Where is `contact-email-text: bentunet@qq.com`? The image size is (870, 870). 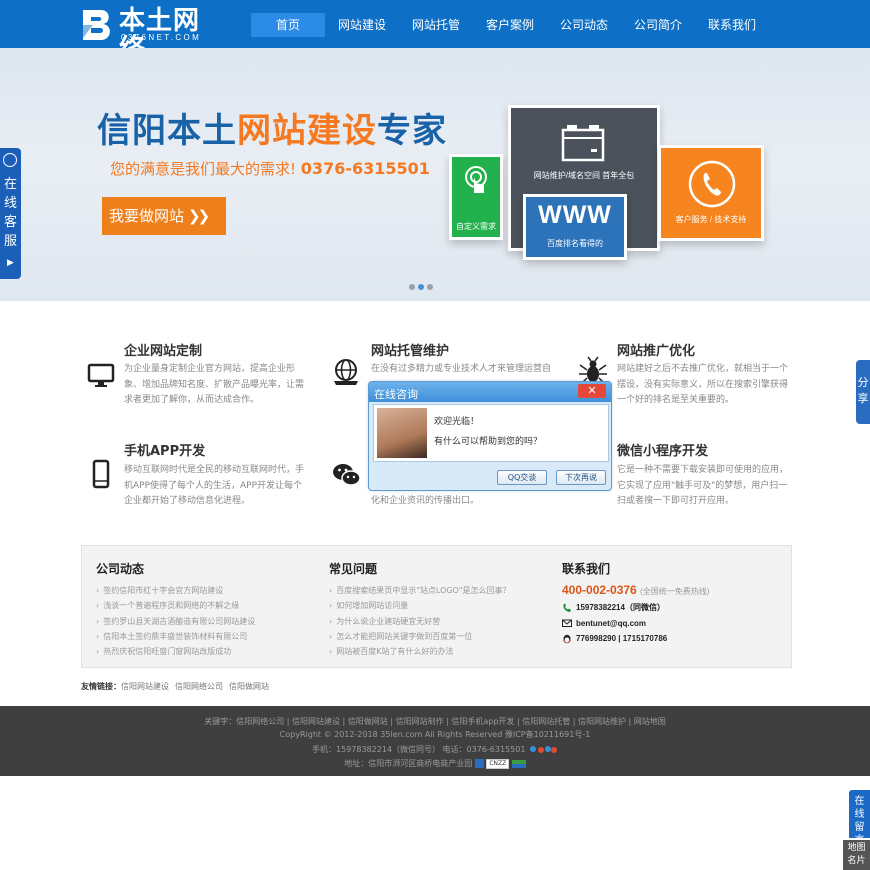
contact-email-text: bentunet@qq.com is located at coordinates (611, 624).